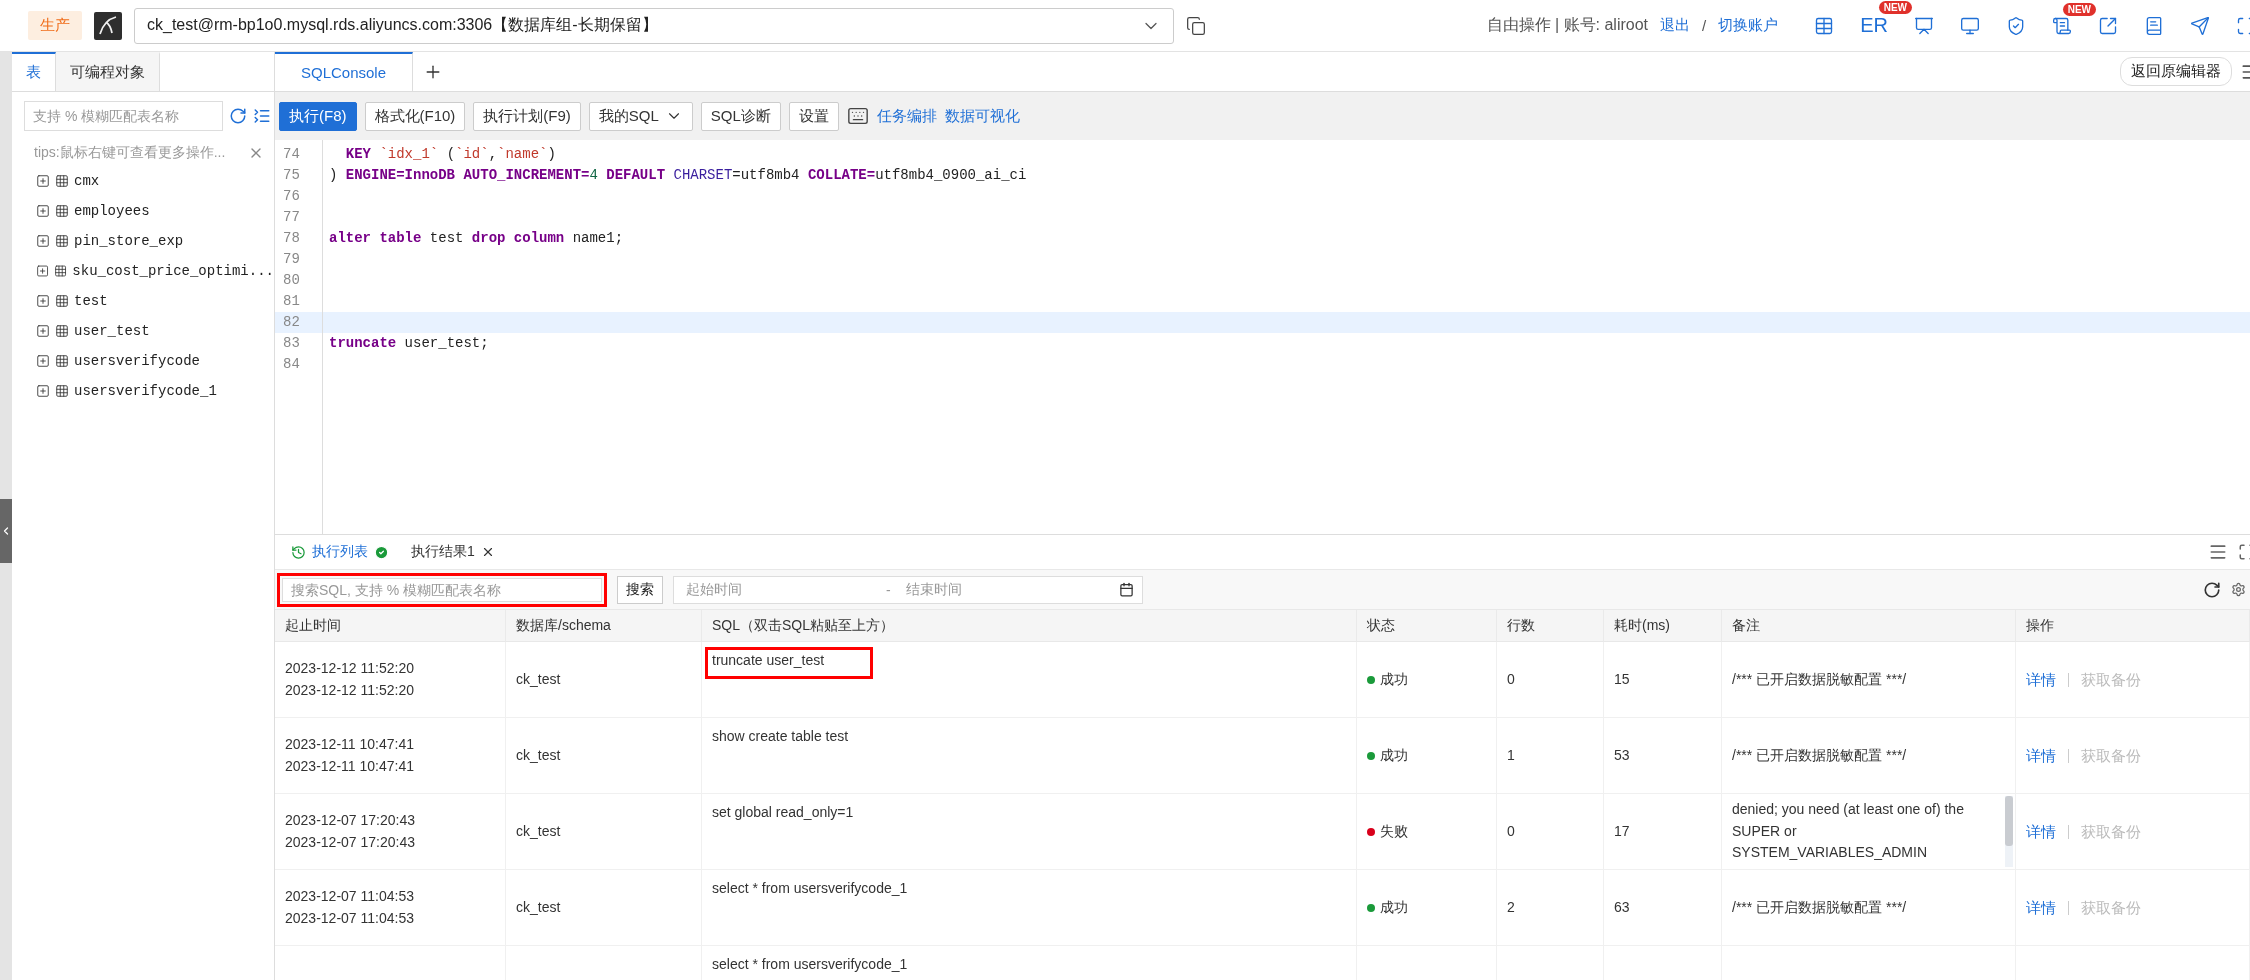 Image resolution: width=2250 pixels, height=980 pixels. I want to click on start-time: 2023-12-11 10:47:41, so click(350, 744).